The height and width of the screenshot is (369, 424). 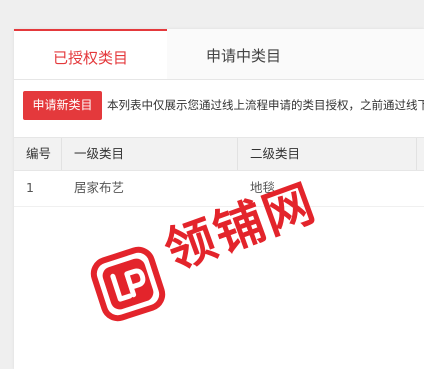 What do you see at coordinates (99, 153) in the screenshot?
I see `column-header-level1: 一级类目` at bounding box center [99, 153].